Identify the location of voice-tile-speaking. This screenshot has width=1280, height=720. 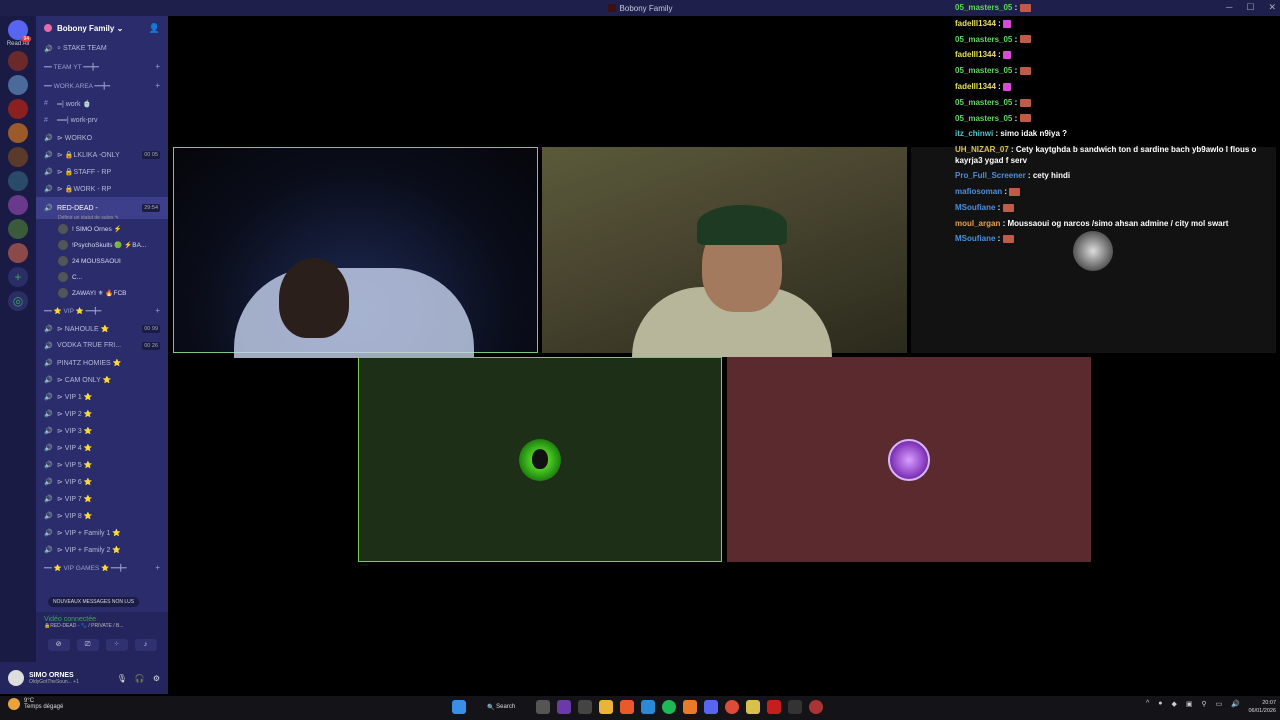
(540, 459).